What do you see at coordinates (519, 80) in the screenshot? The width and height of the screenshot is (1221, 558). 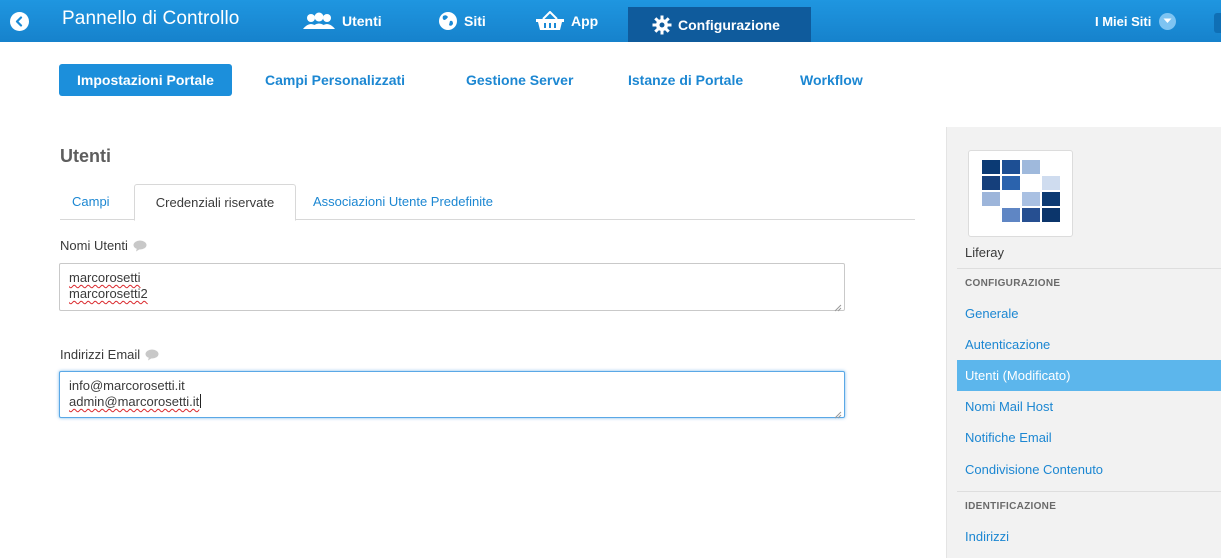 I see `subnav-server-administration: Gestione Server` at bounding box center [519, 80].